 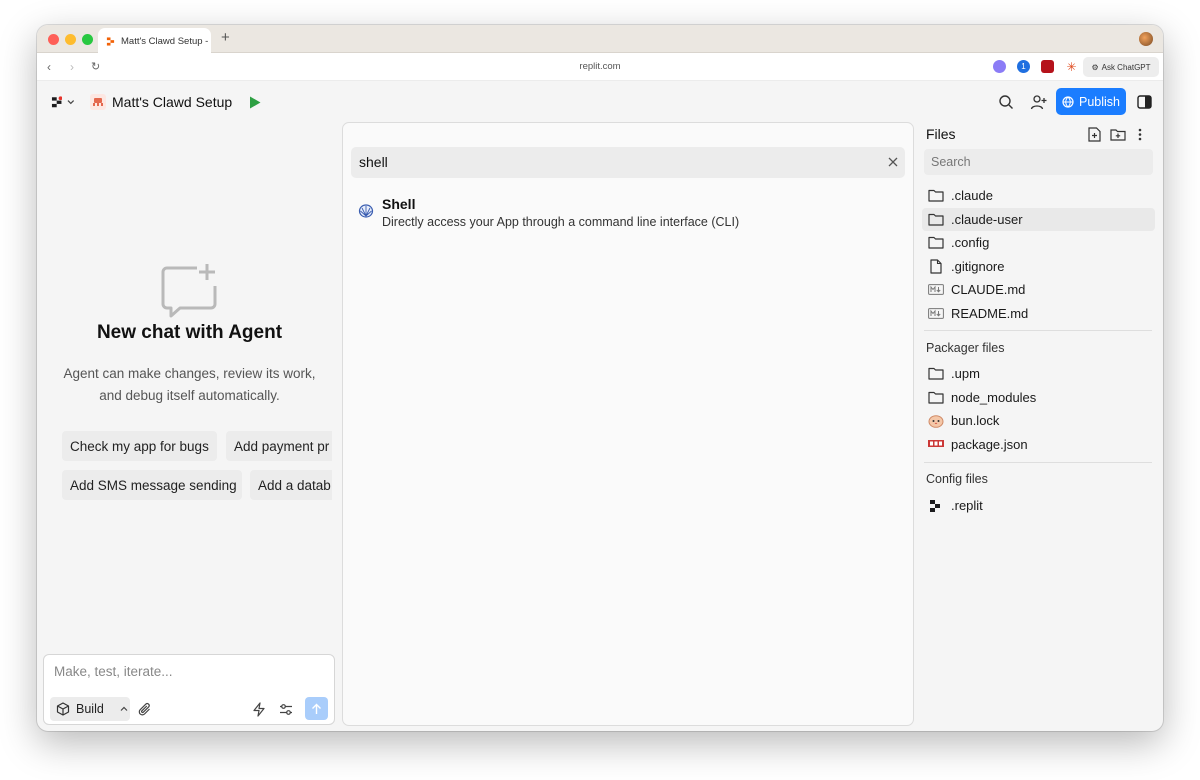 What do you see at coordinates (152, 485) in the screenshot?
I see `suggestion-chip: Add SMS message sending` at bounding box center [152, 485].